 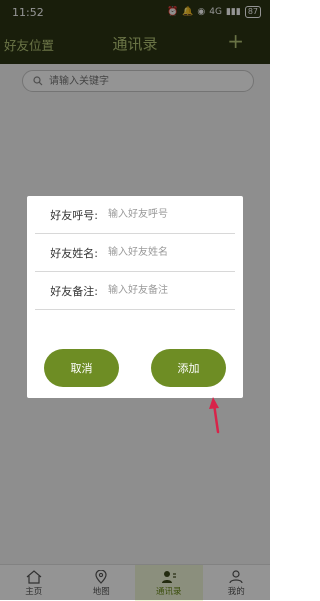 I want to click on name-input, so click(x=170, y=252).